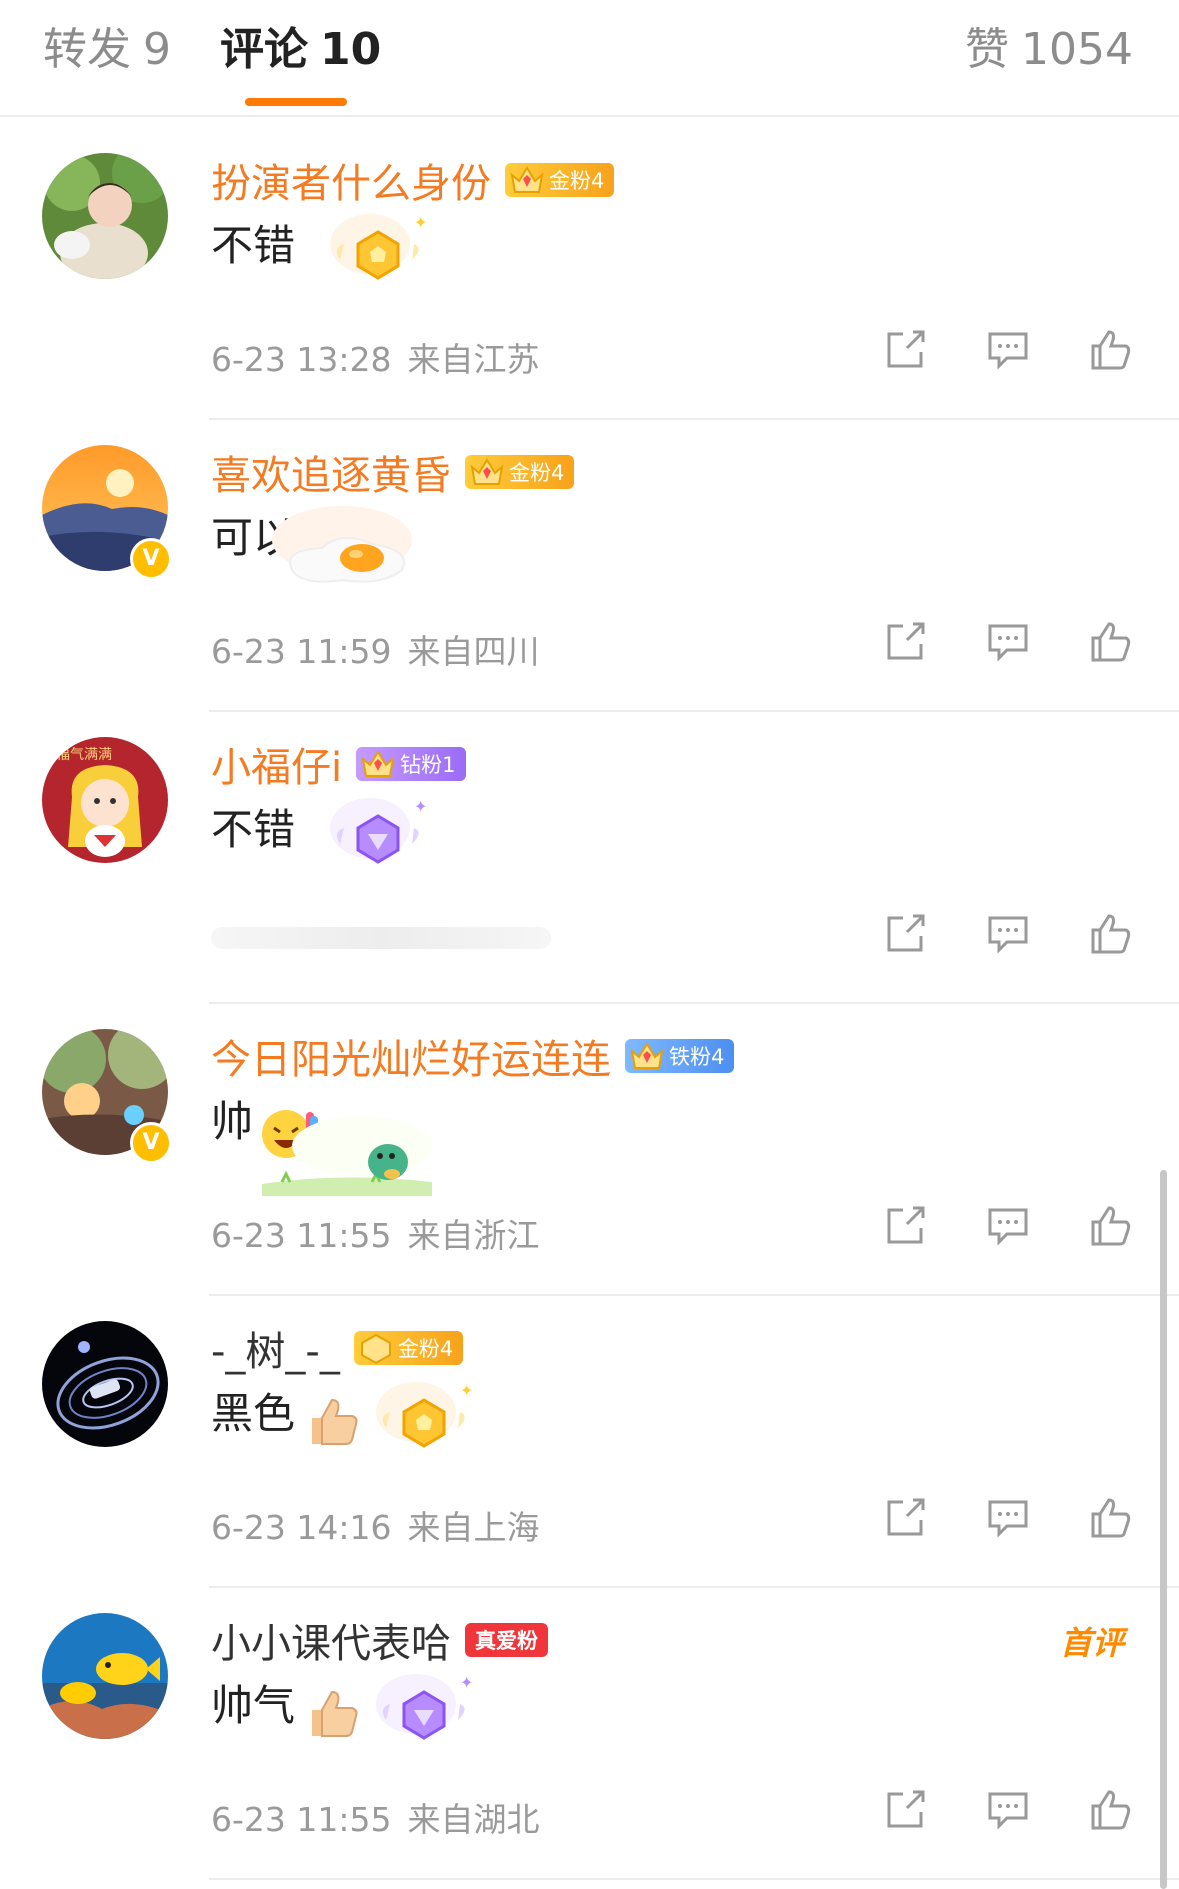 The image size is (1179, 1889). I want to click on name-row: 小小课代表哈 真爱粉, so click(379, 1640).